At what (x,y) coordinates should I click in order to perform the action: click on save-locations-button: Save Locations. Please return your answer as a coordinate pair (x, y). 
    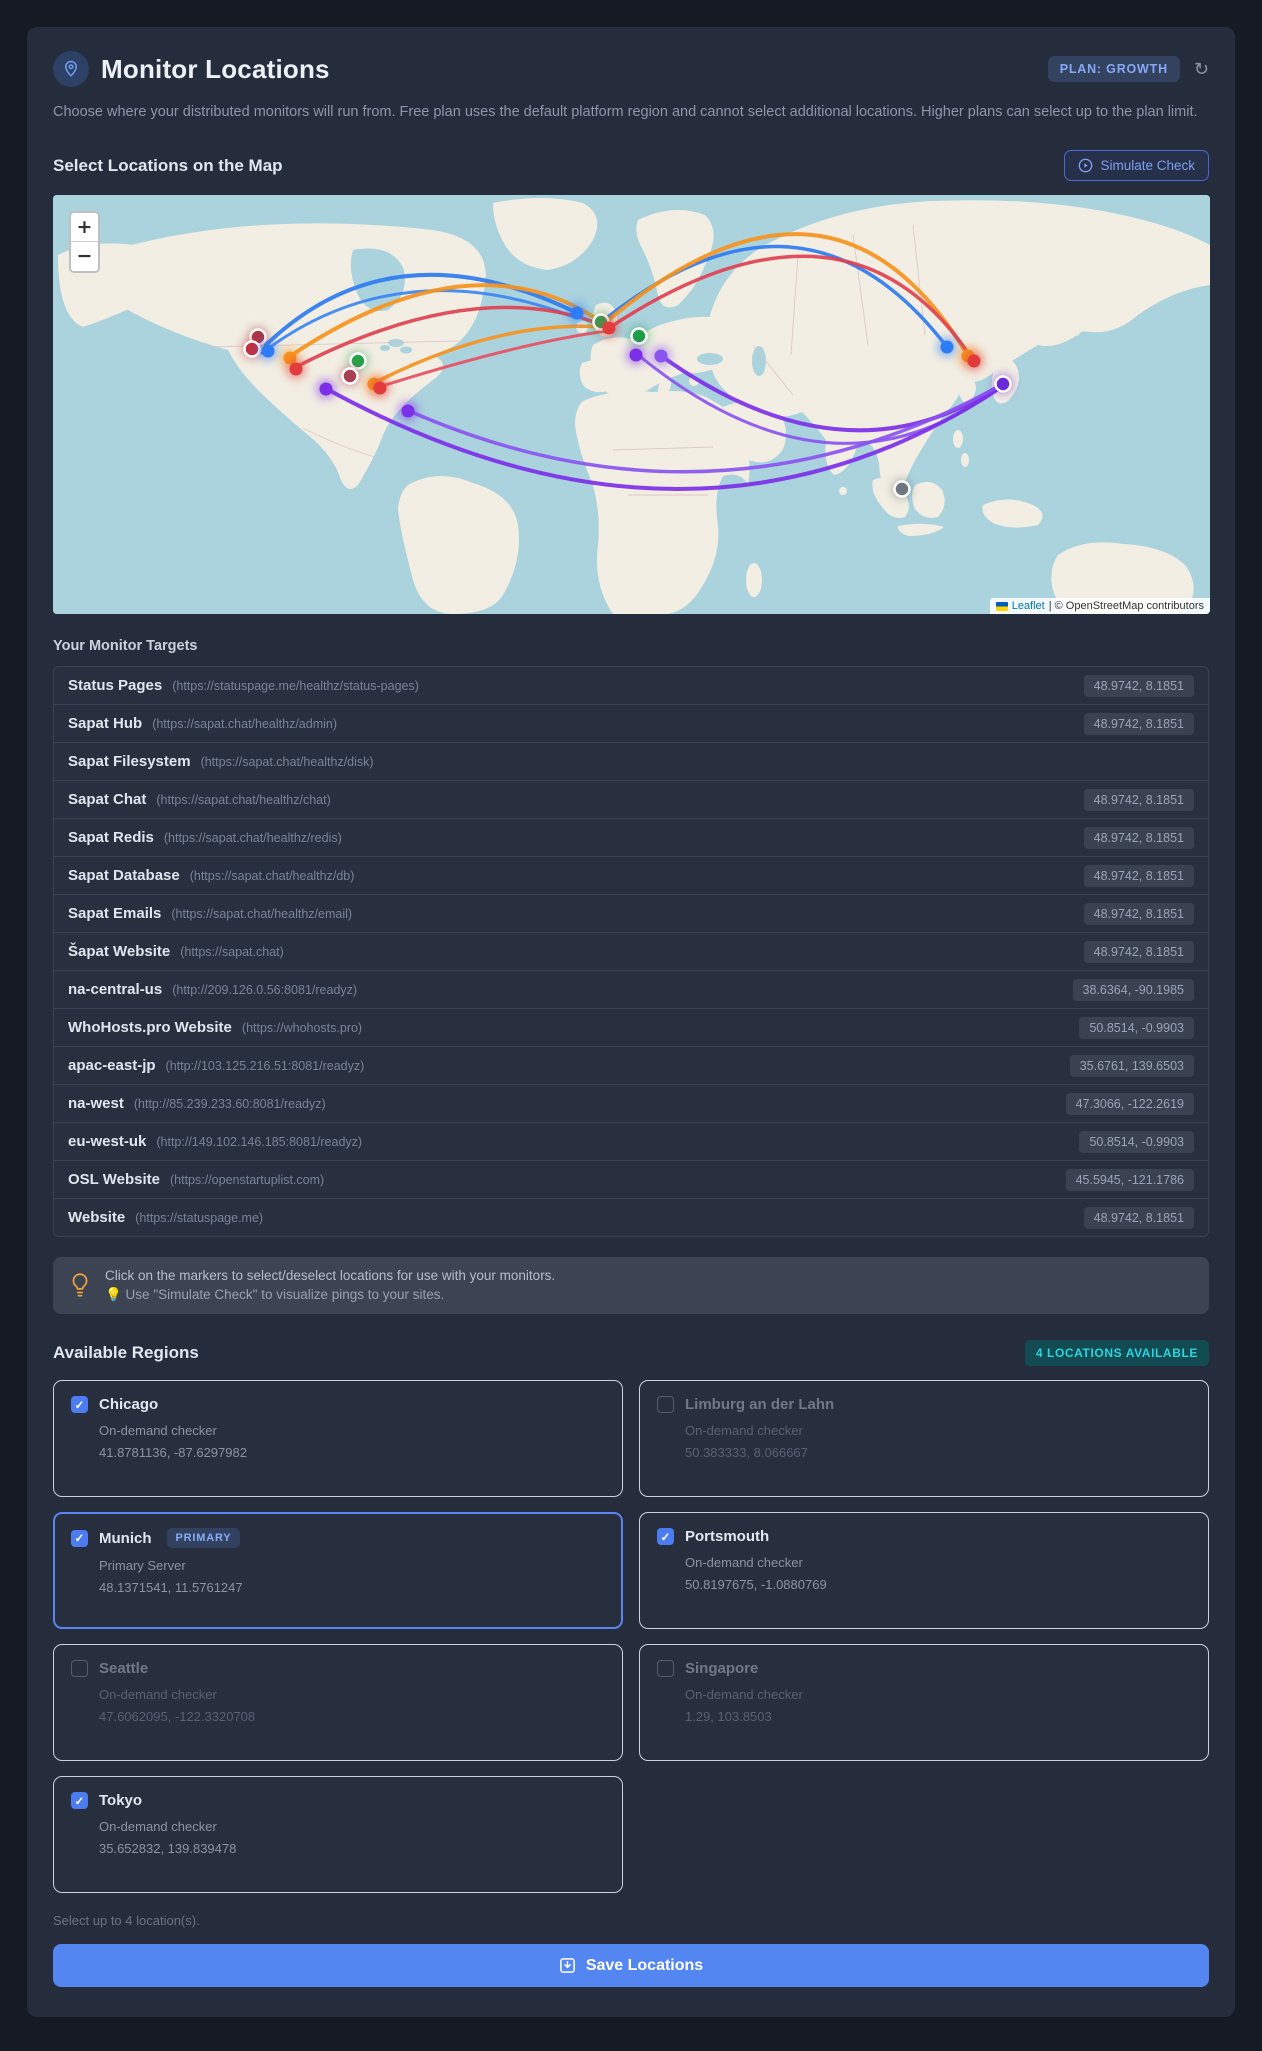
    Looking at the image, I should click on (631, 1966).